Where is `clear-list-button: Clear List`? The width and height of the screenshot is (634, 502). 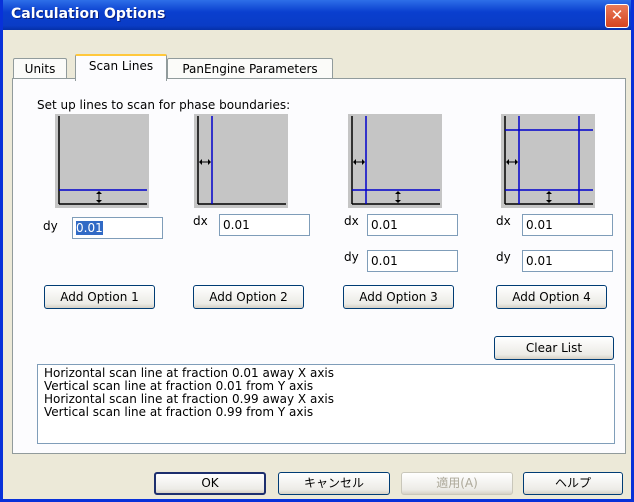 clear-list-button: Clear List is located at coordinates (554, 348).